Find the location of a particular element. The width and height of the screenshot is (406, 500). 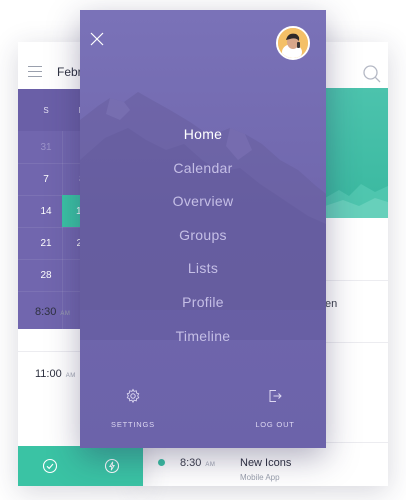

menu-item-timeline: Timeline is located at coordinates (203, 337).